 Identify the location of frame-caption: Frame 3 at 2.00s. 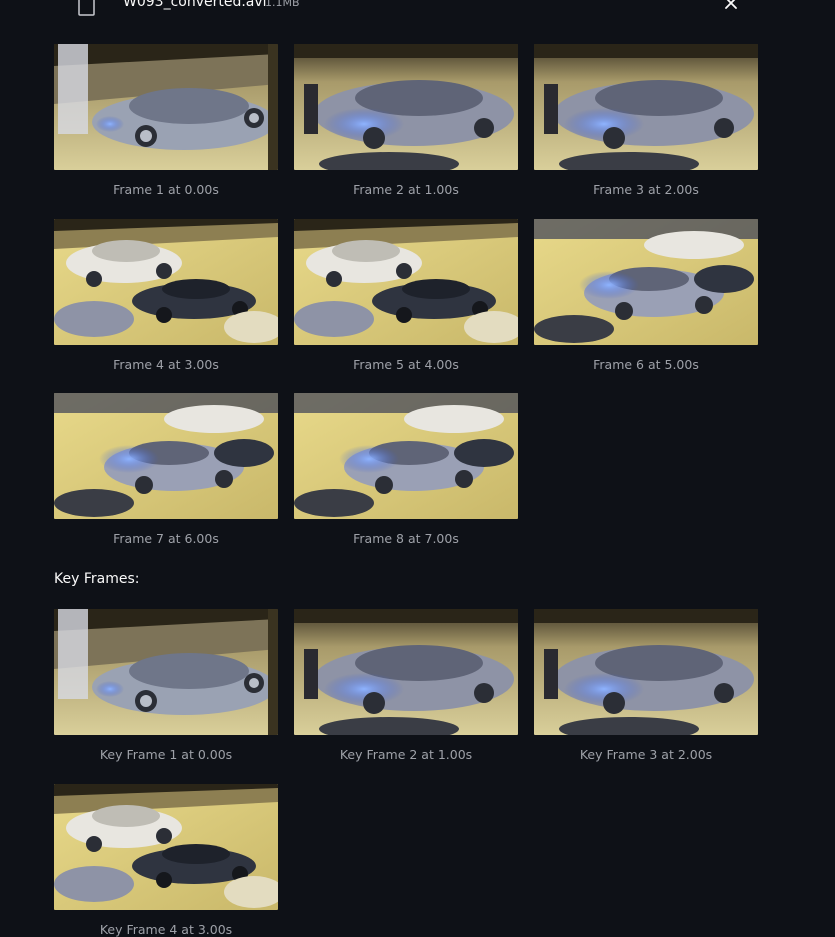
(646, 189).